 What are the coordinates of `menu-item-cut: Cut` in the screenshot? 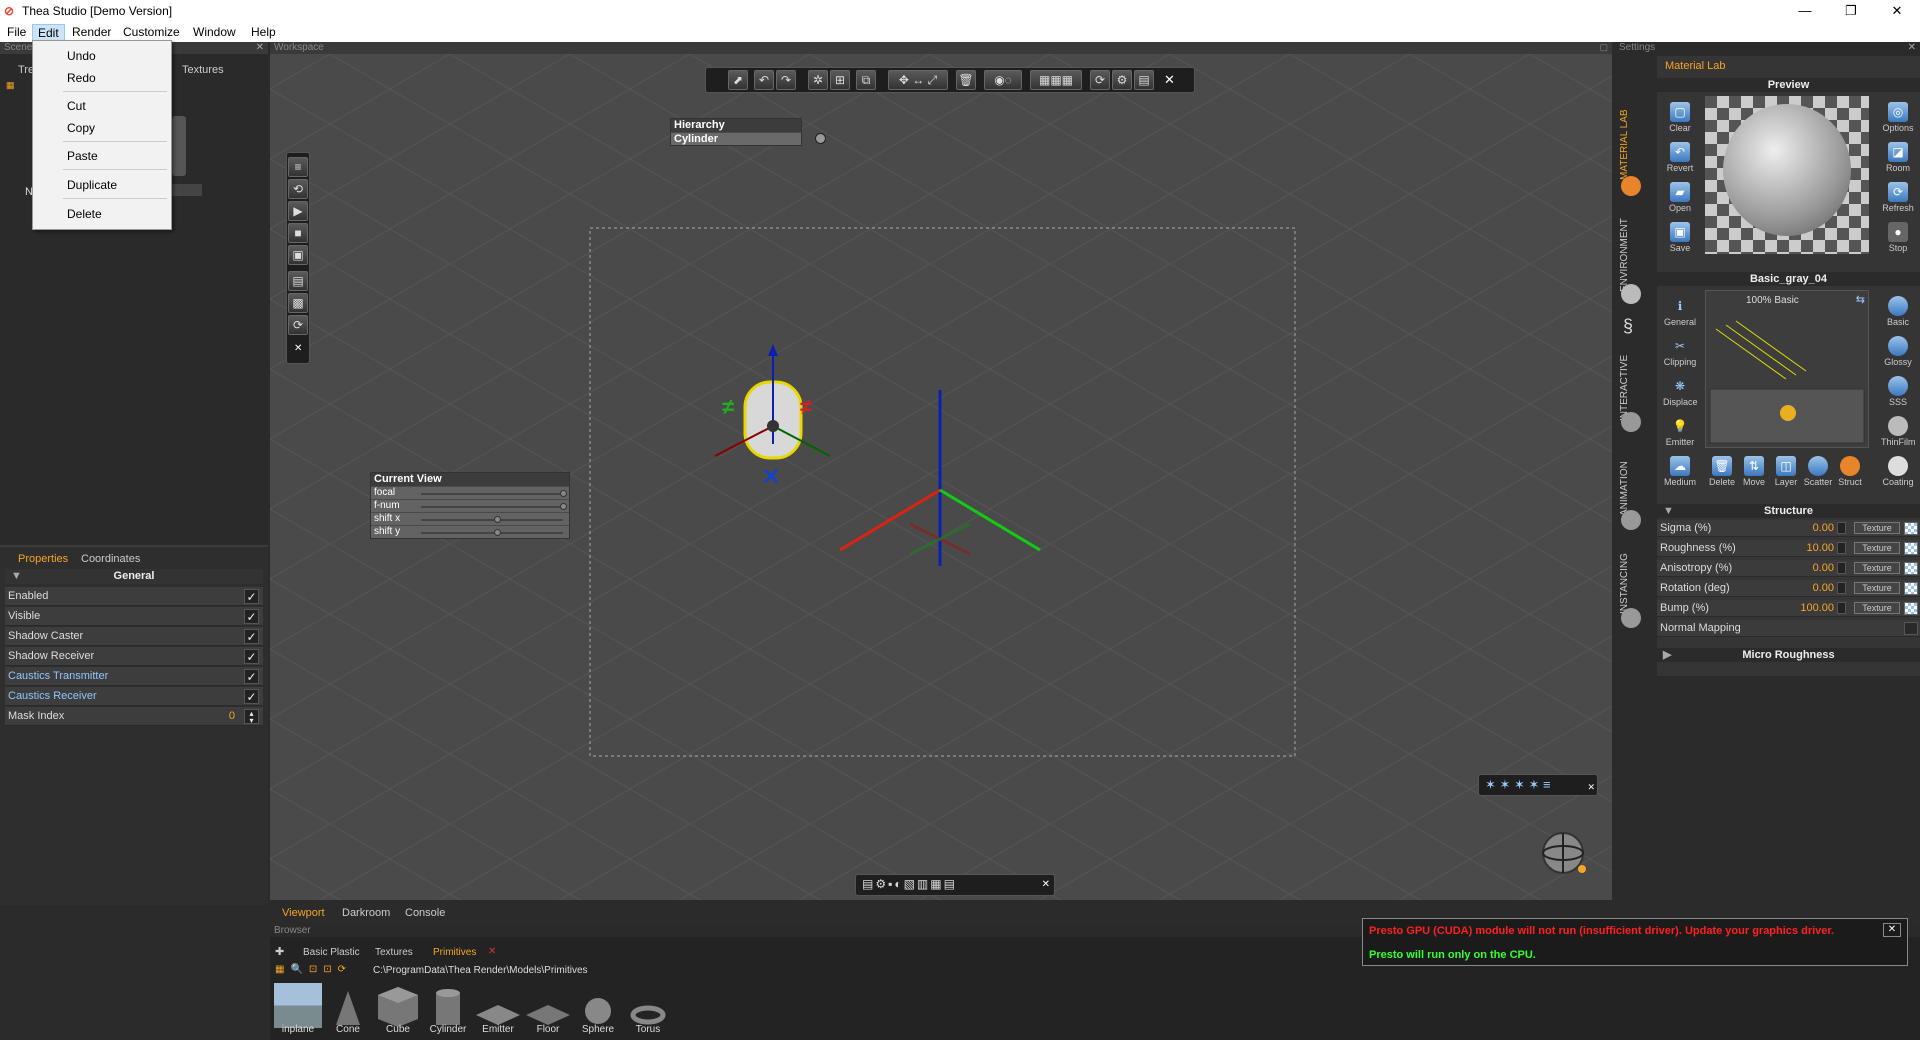 It's located at (76, 106).